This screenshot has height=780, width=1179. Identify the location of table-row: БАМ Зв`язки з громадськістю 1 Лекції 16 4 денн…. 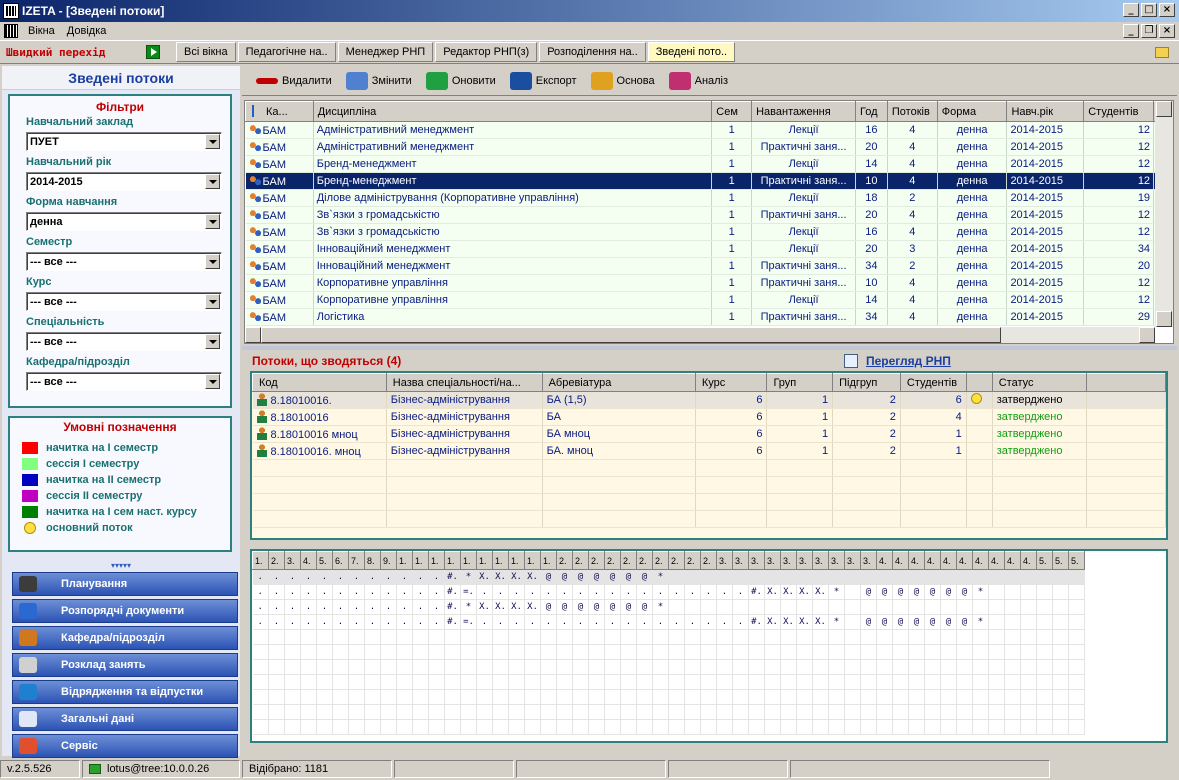
(709, 232).